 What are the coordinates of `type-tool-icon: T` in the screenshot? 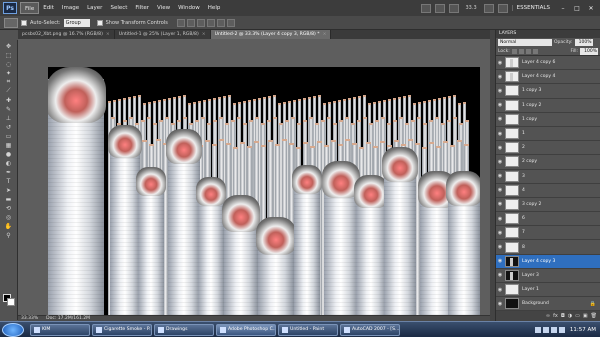 It's located at (9, 181).